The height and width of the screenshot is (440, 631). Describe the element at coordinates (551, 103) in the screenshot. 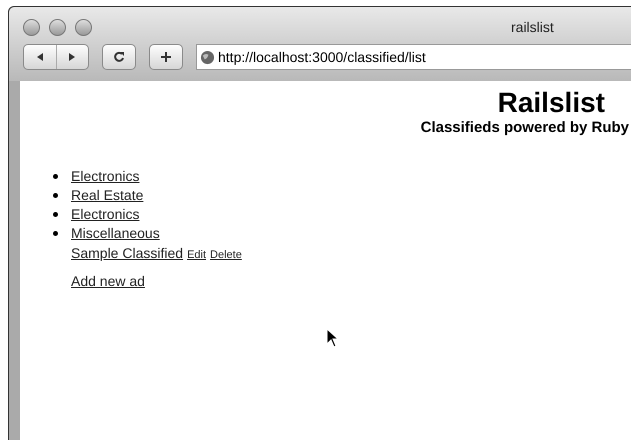

I see `page-heading: Railslist` at that location.